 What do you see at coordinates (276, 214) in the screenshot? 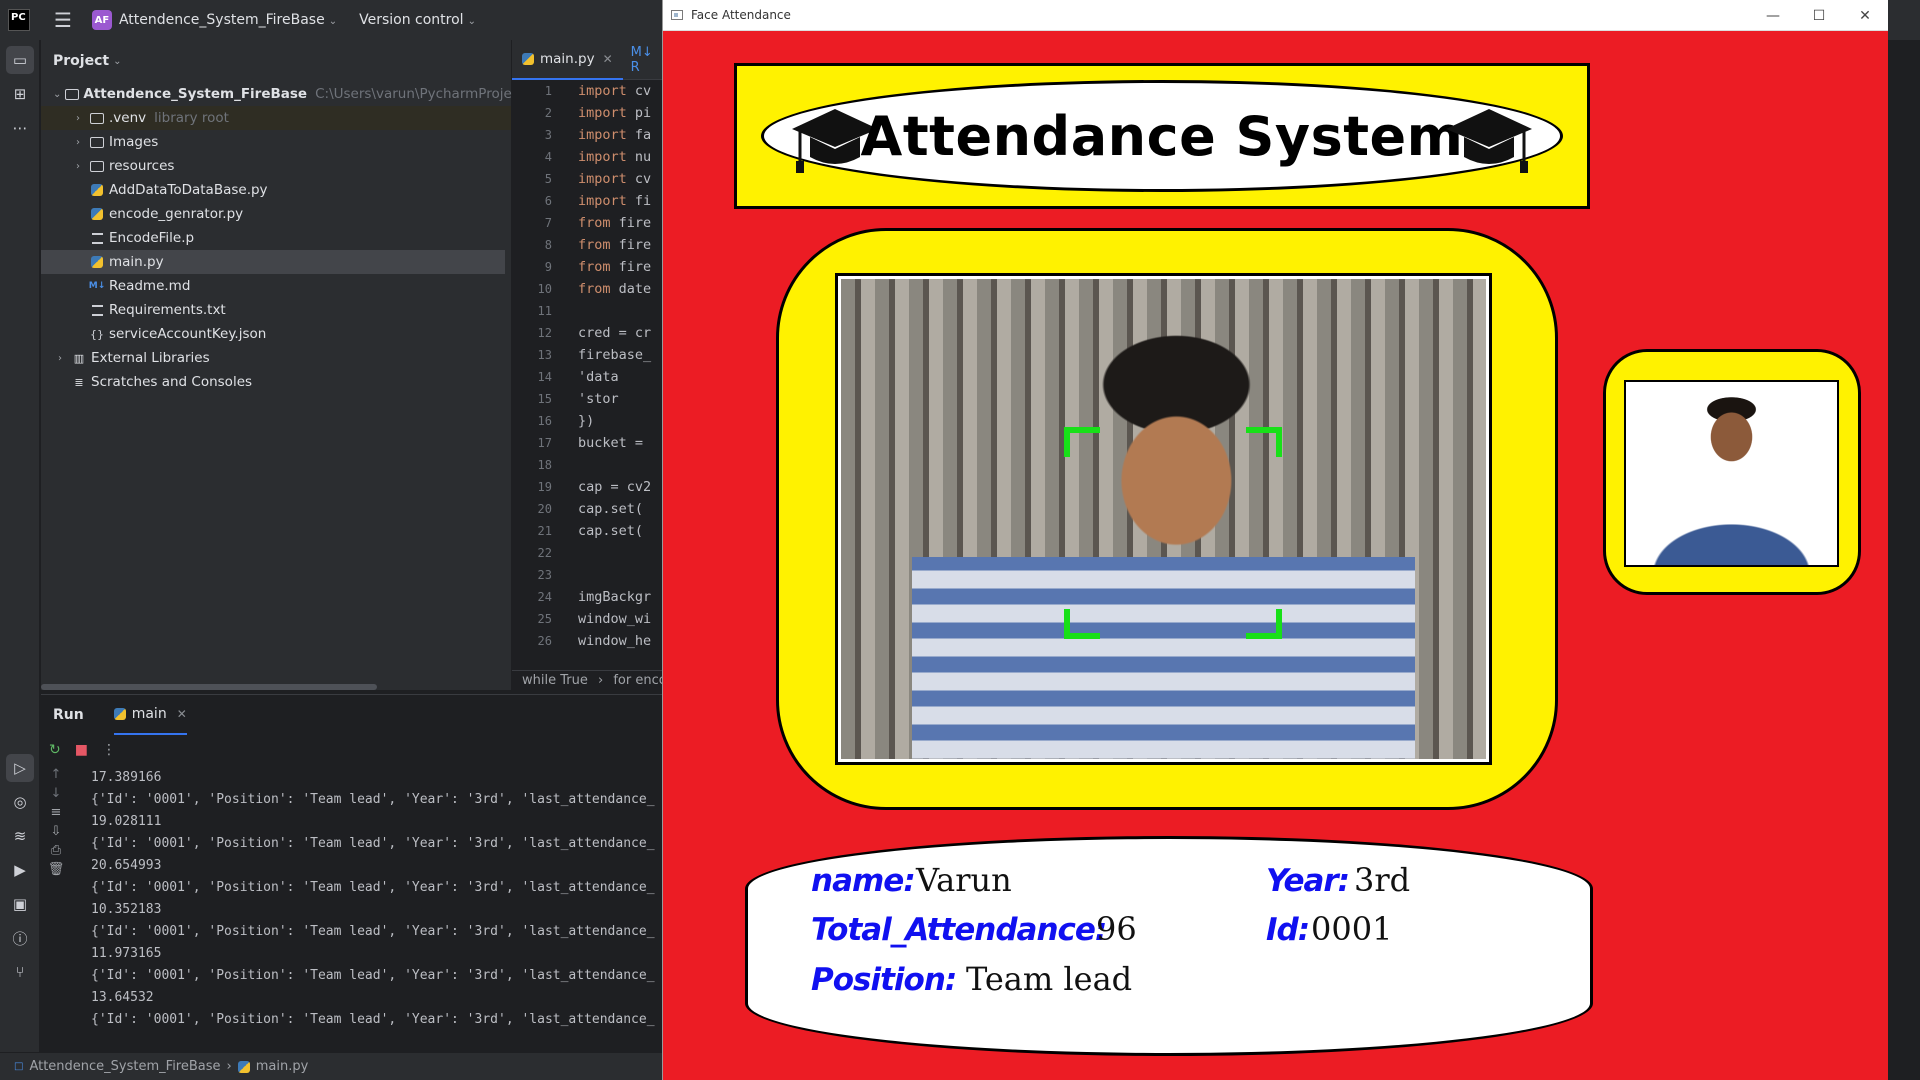
I see `tree-item-file: encode_genrator.py` at bounding box center [276, 214].